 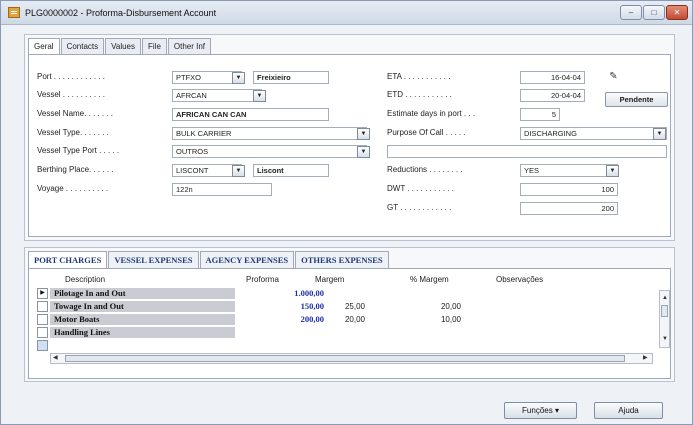 I want to click on tab-port-charges: PORT CHARGES, so click(x=68, y=259).